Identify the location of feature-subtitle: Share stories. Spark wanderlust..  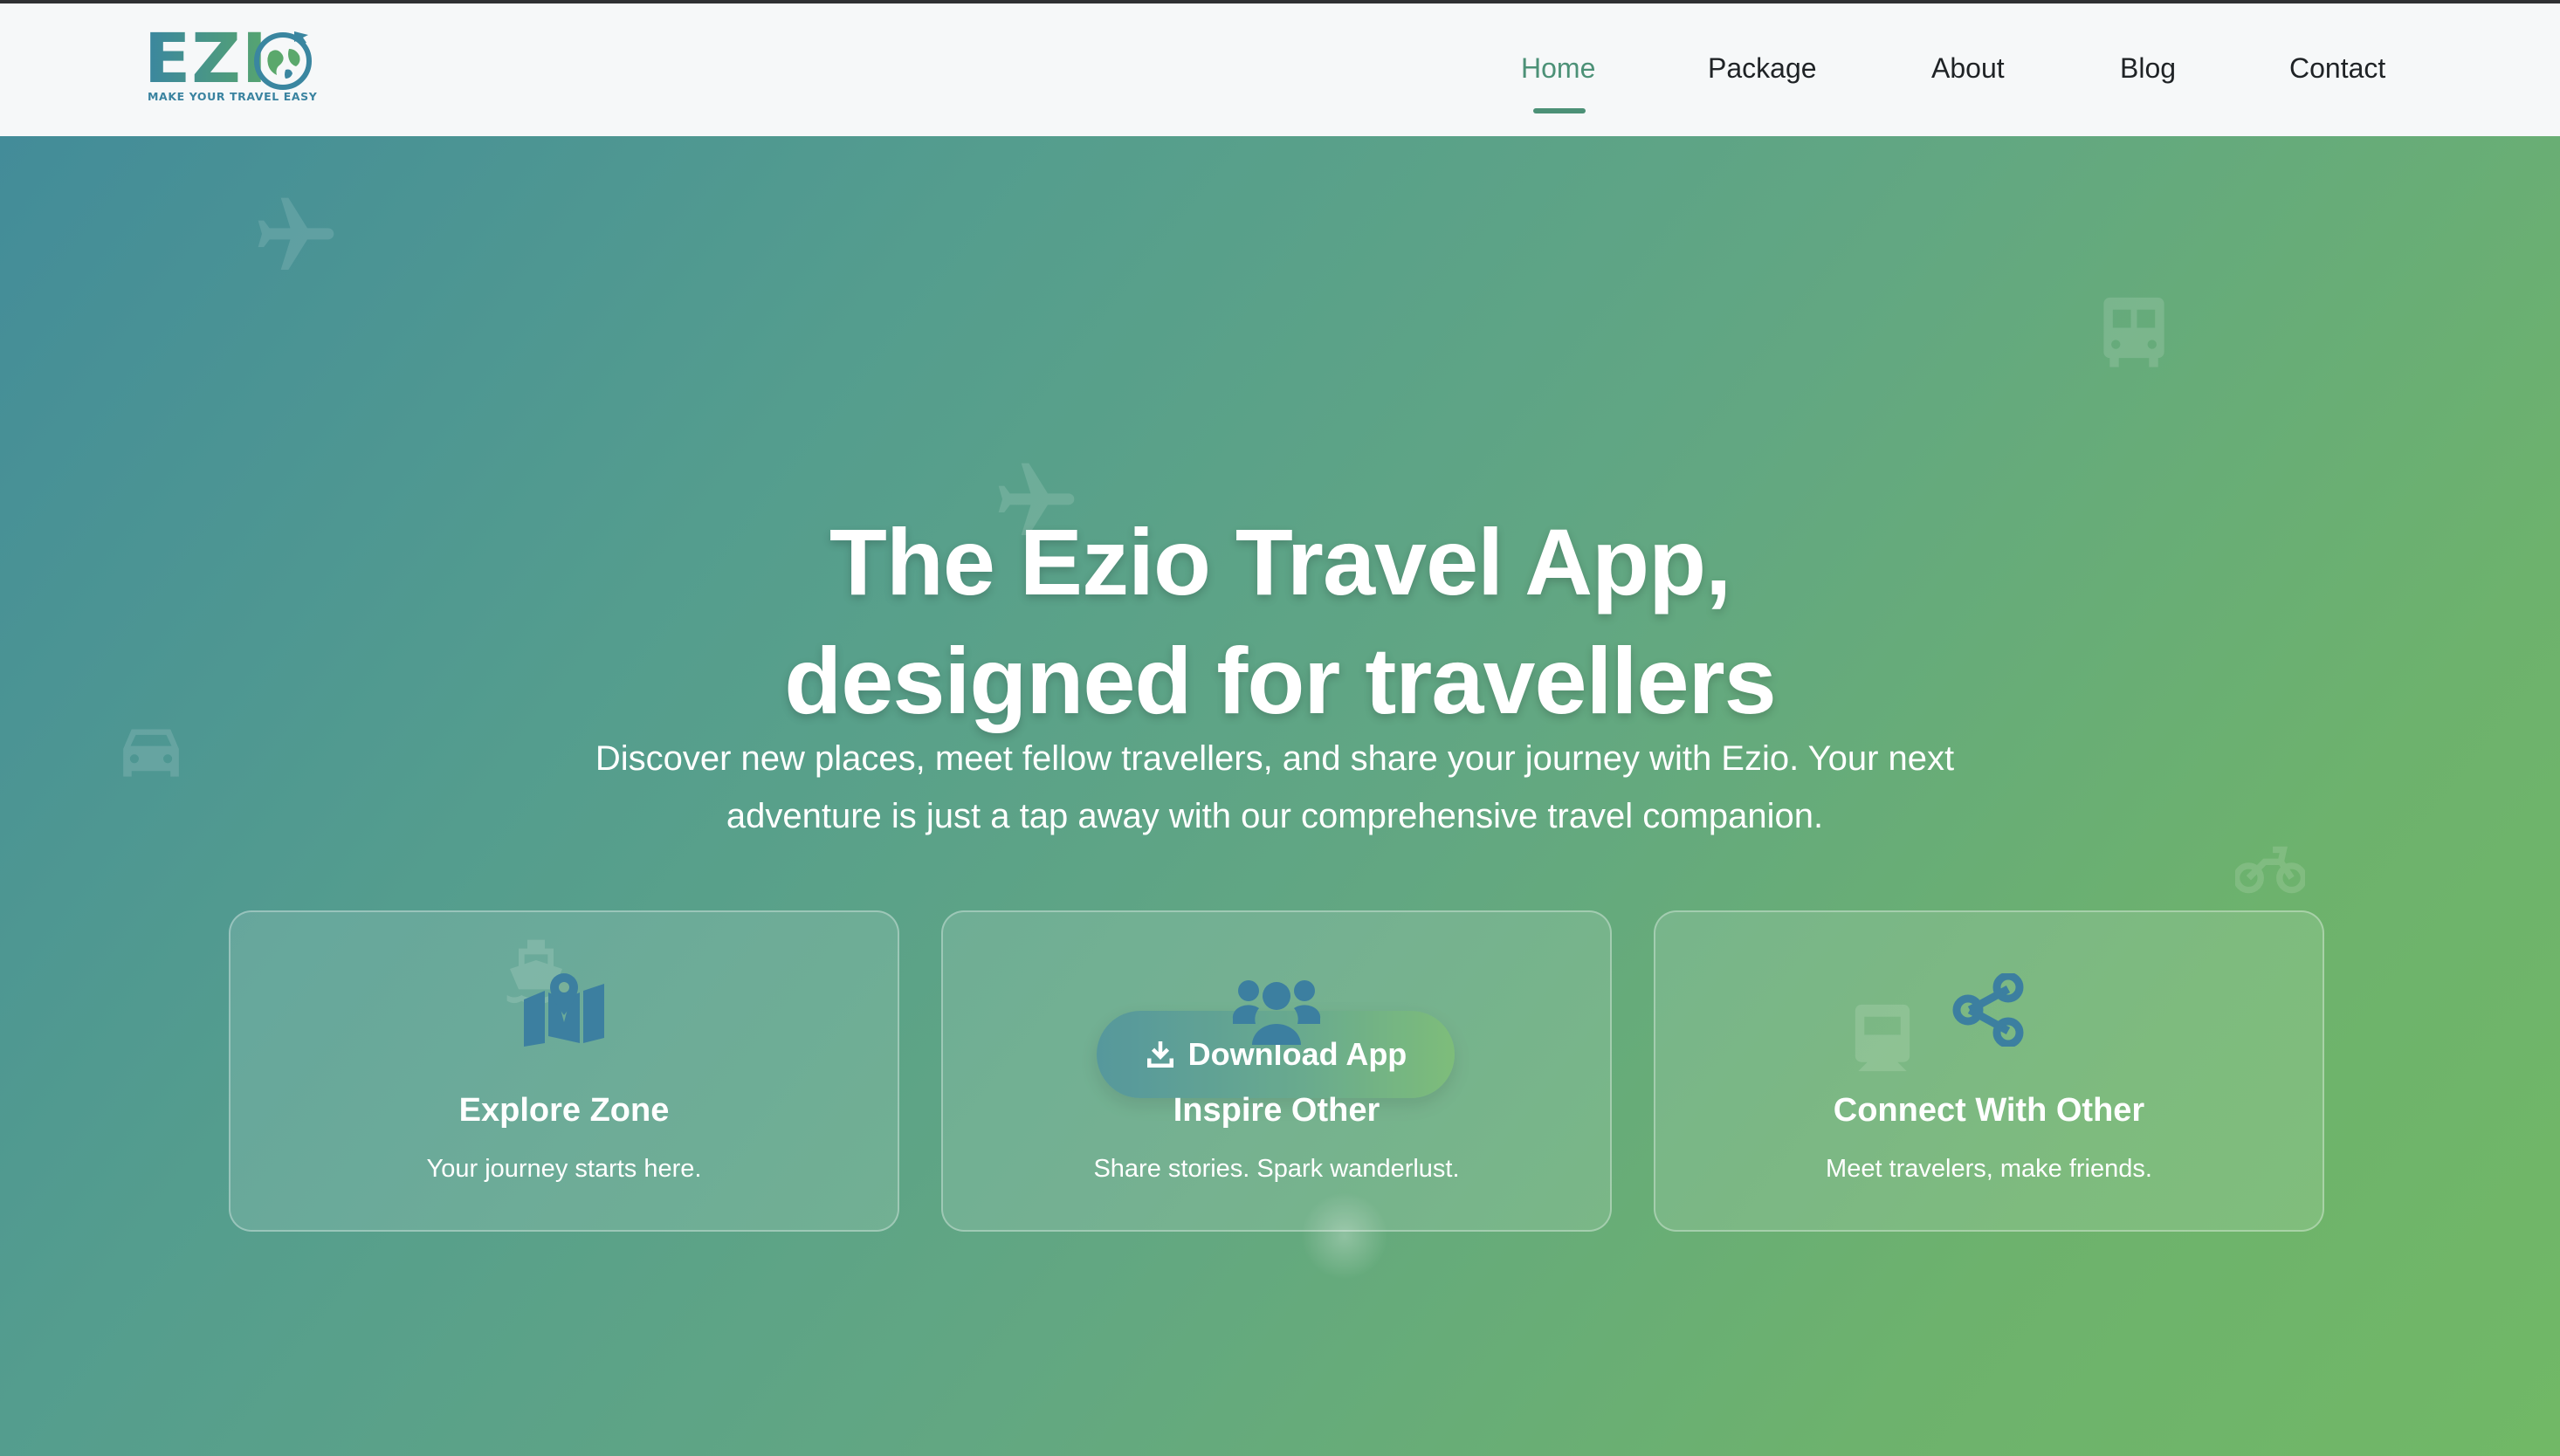
(1276, 1169).